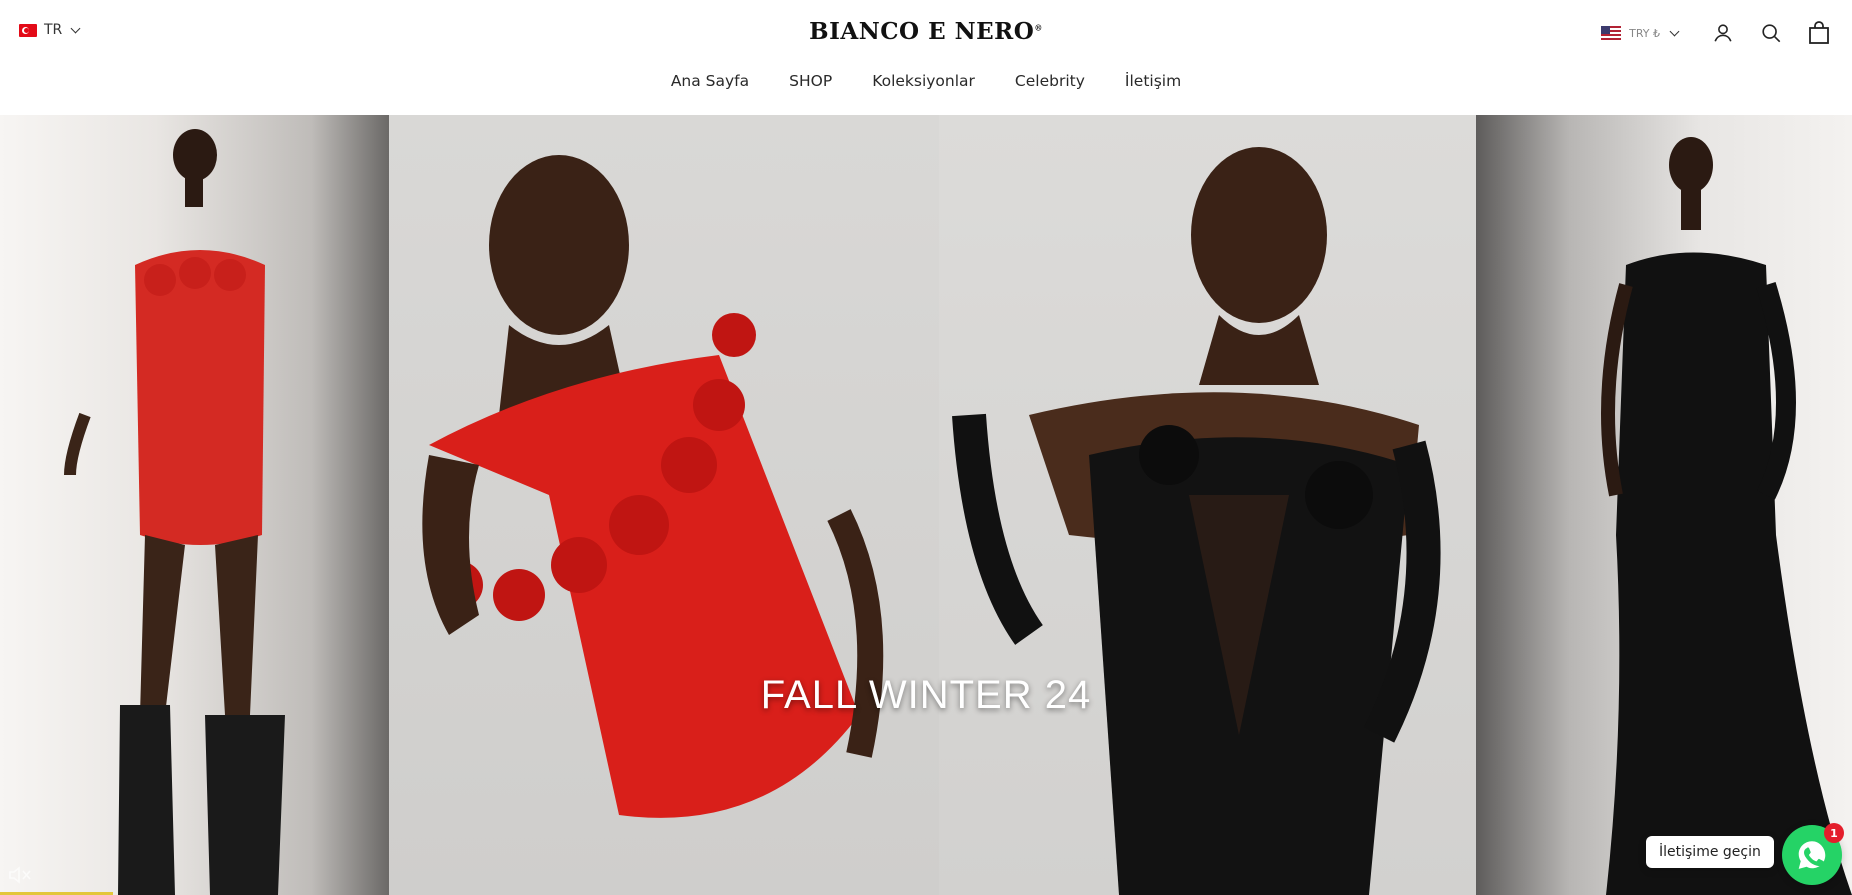 Image resolution: width=1852 pixels, height=895 pixels. What do you see at coordinates (1771, 33) in the screenshot?
I see `search-icon` at bounding box center [1771, 33].